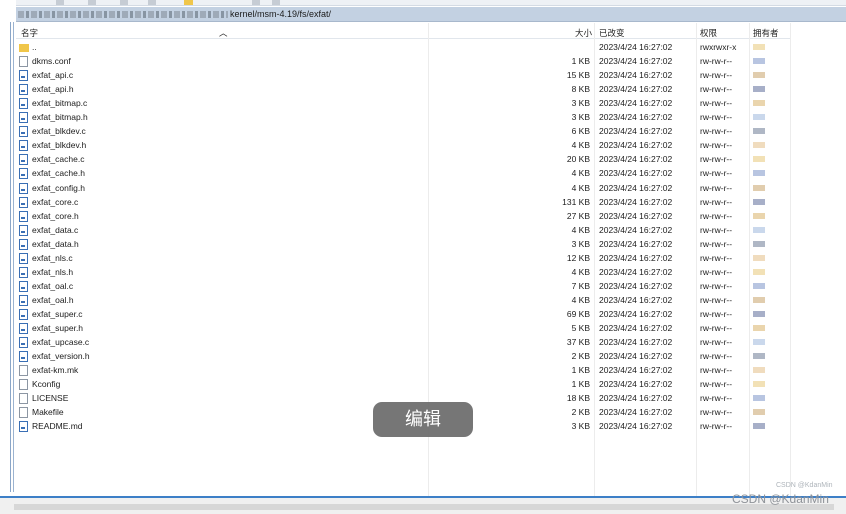 This screenshot has width=846, height=514. Describe the element at coordinates (152, 2) in the screenshot. I see `properties-icon` at that location.